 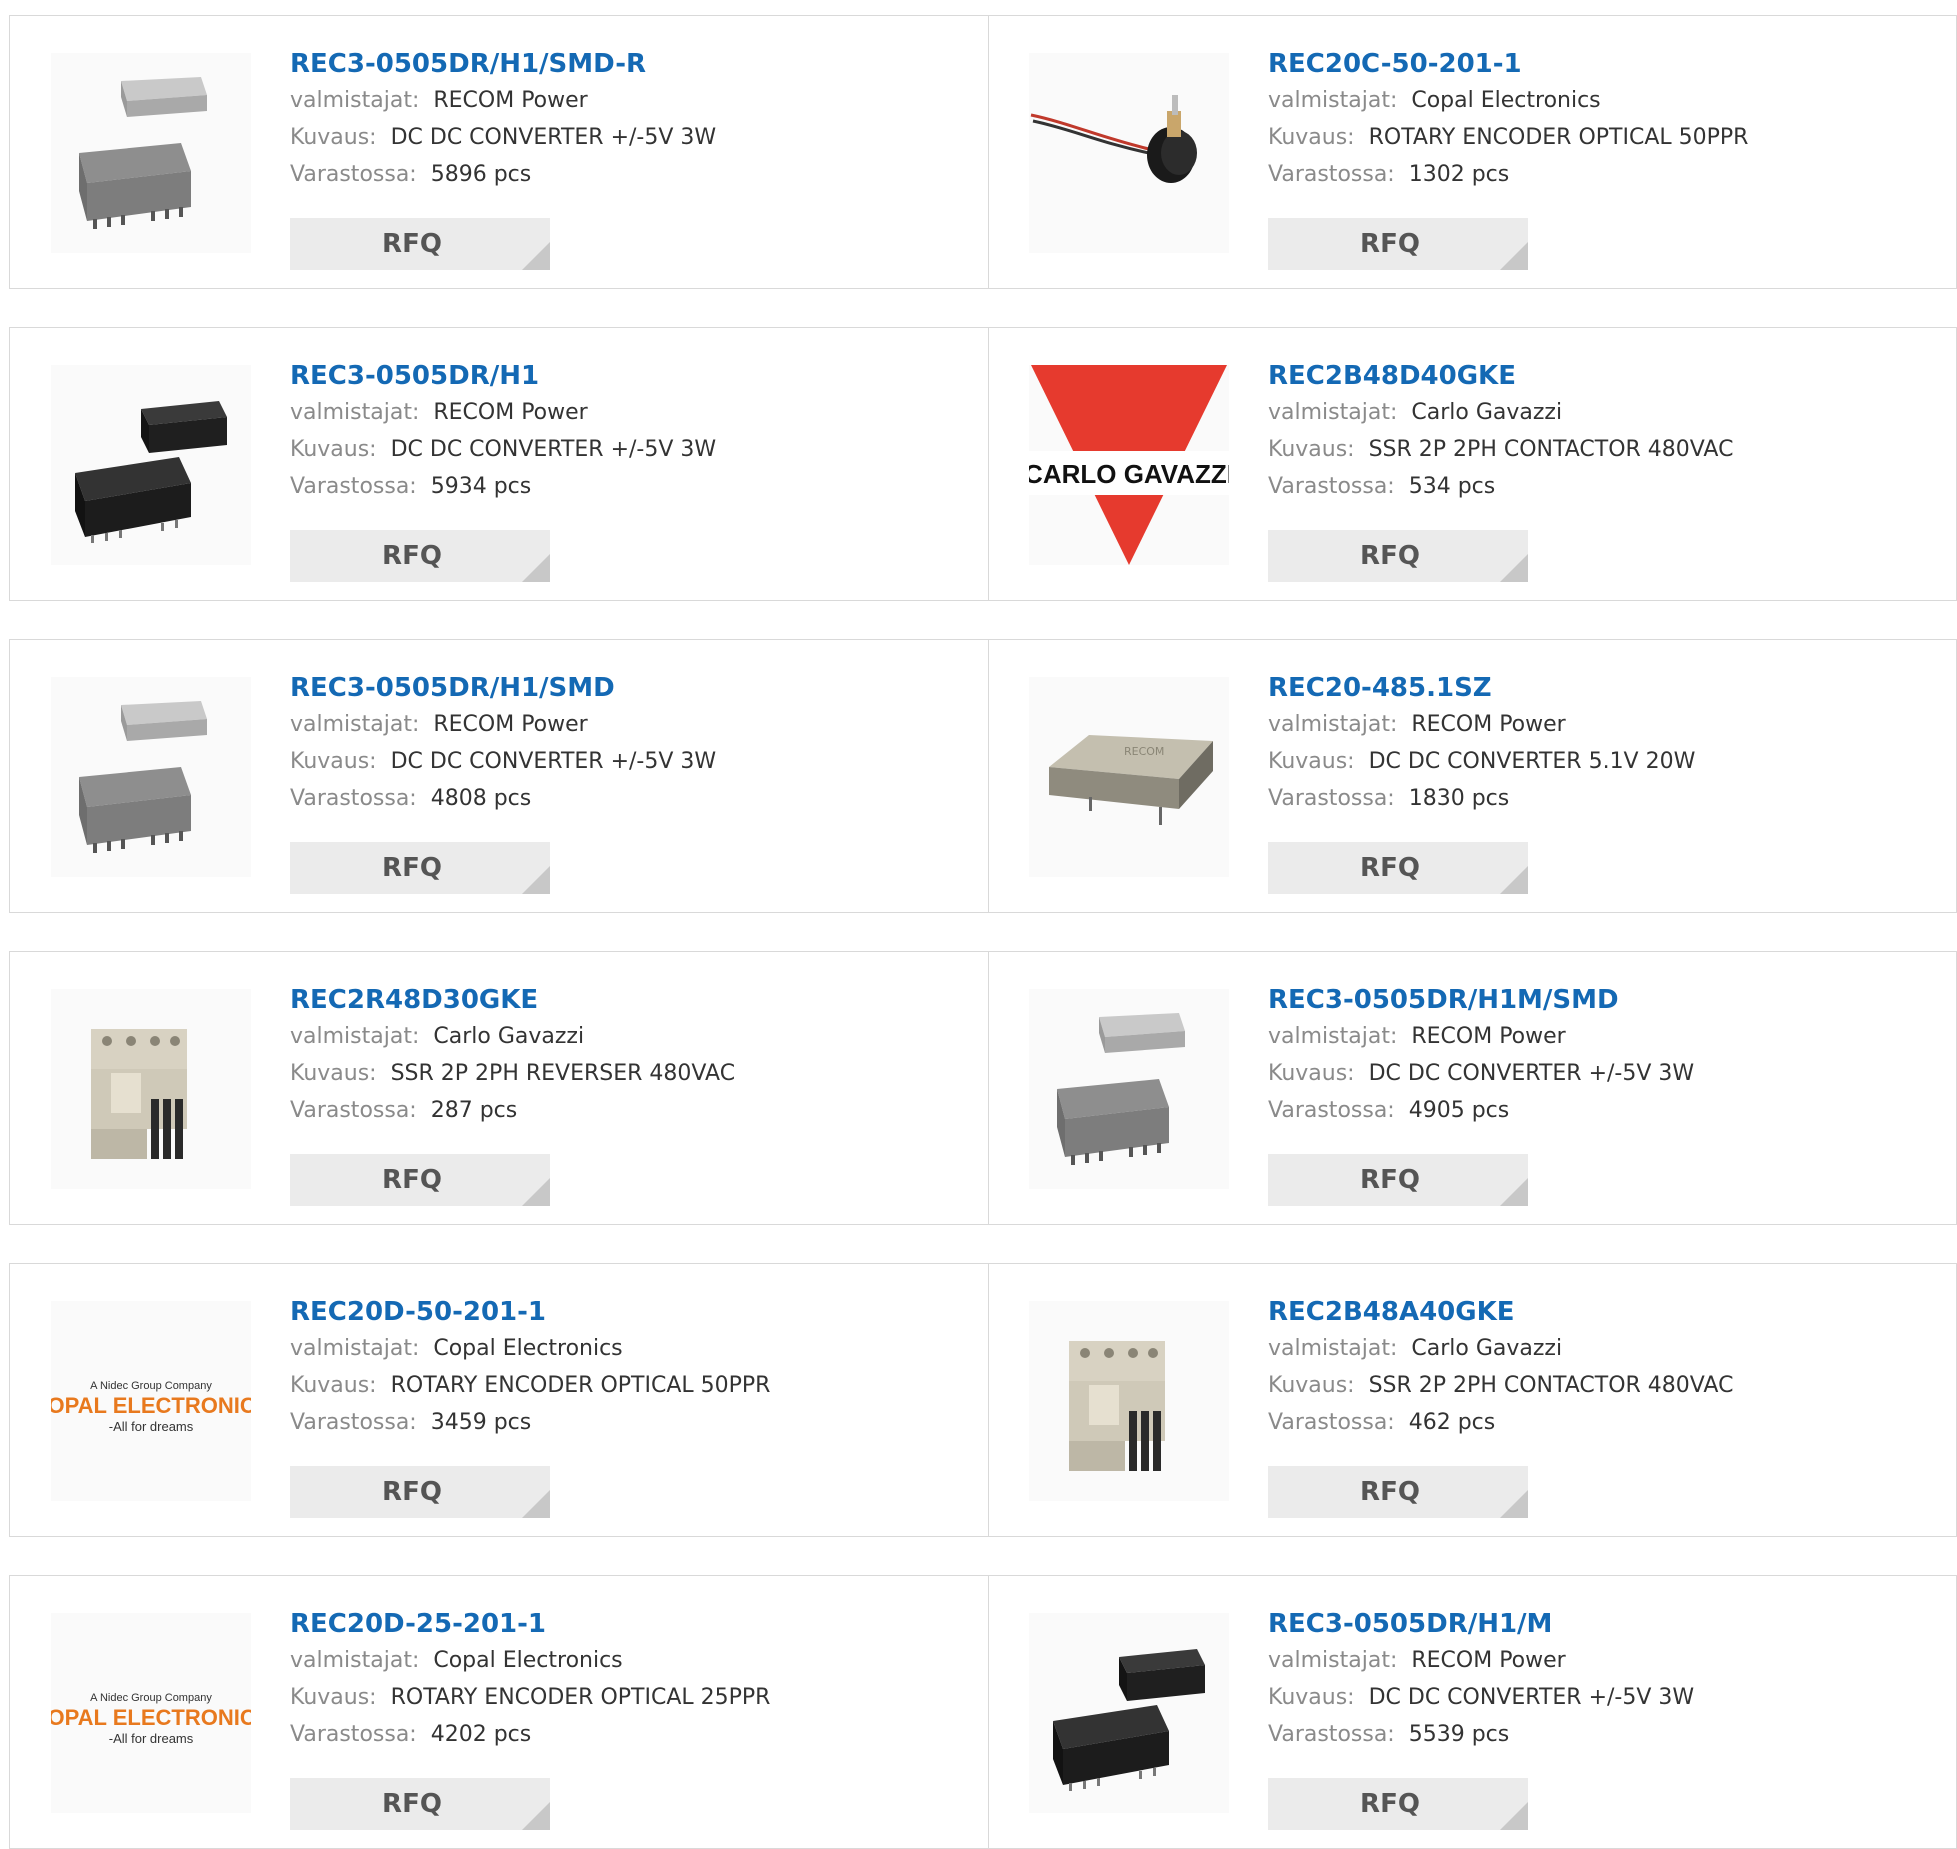 I want to click on description-row: Kuvaus: DC DC CONVERTER 5.1V 20W, so click(x=1481, y=761).